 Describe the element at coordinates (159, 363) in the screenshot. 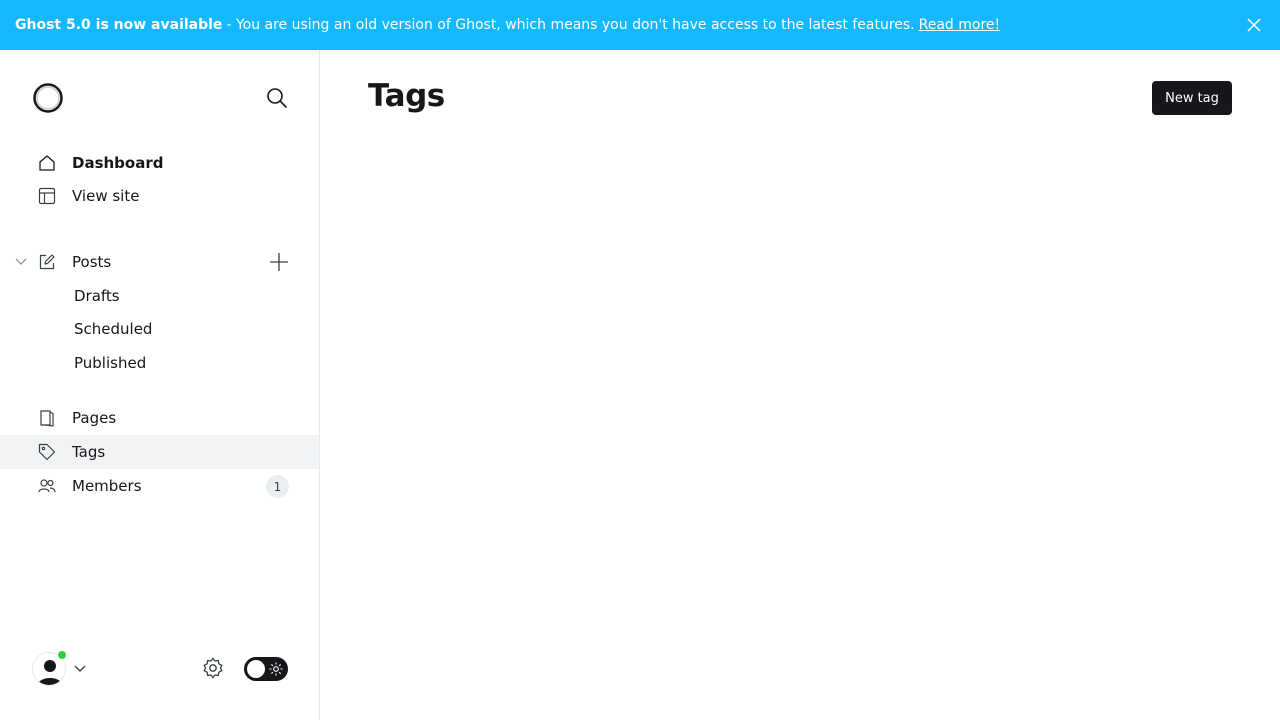

I see `sidebar-item-published: Published` at that location.